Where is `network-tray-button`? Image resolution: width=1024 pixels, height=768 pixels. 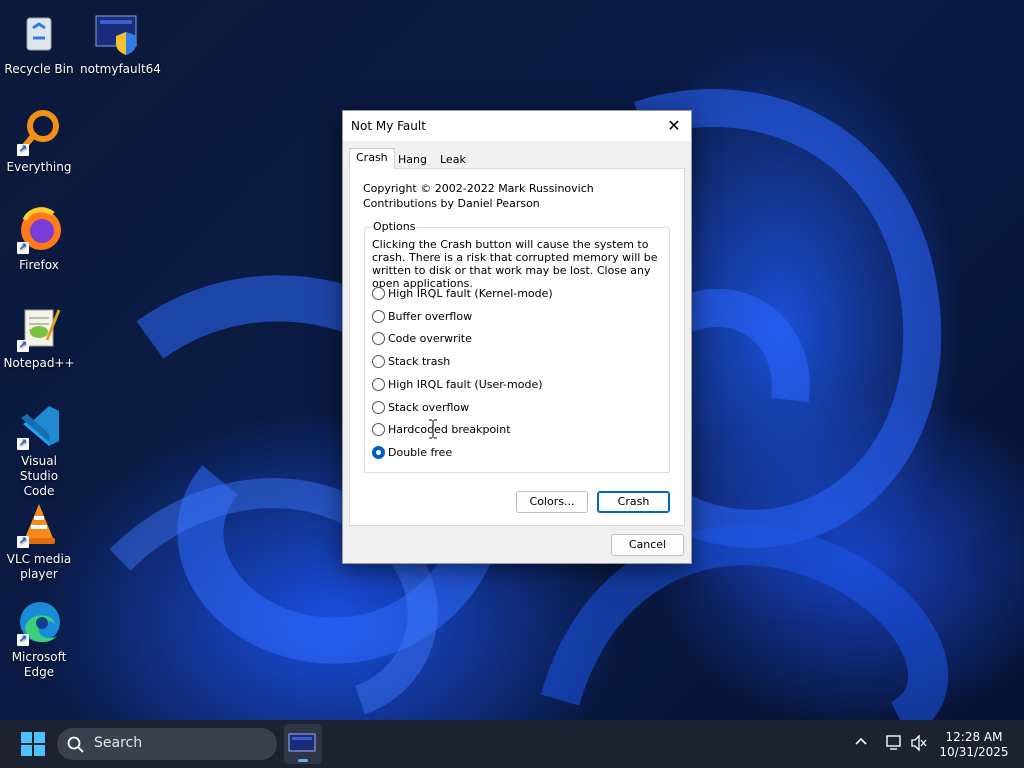
network-tray-button is located at coordinates (894, 744).